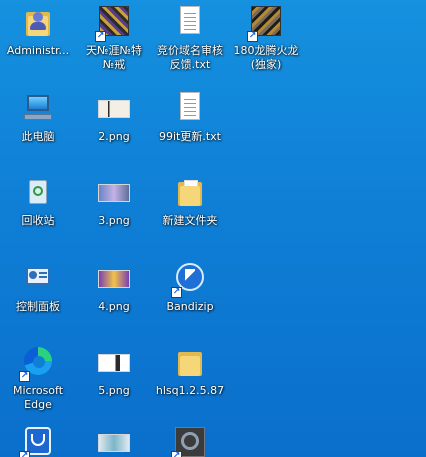 Image resolution: width=426 pixels, height=457 pixels. What do you see at coordinates (189, 280) in the screenshot?
I see `bandizip-icon: ↗` at bounding box center [189, 280].